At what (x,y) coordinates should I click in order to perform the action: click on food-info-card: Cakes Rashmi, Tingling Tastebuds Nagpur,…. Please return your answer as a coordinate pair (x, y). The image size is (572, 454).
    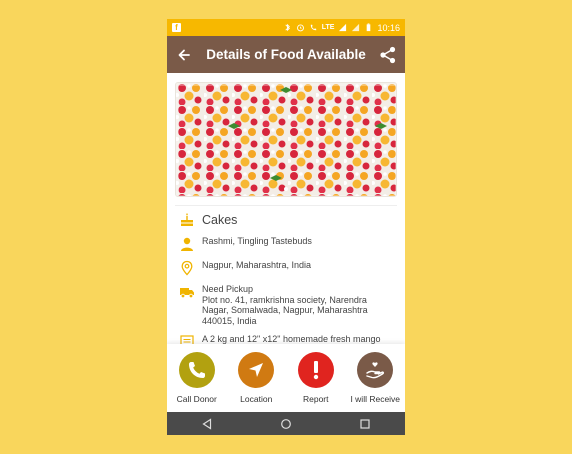
    Looking at the image, I should click on (286, 277).